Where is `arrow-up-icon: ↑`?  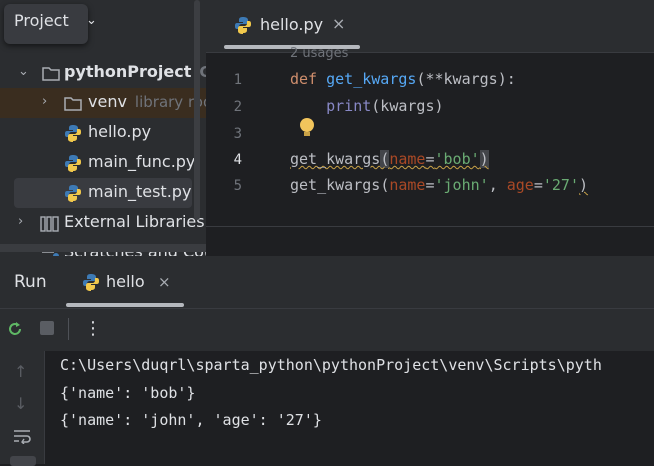
arrow-up-icon: ↑ is located at coordinates (20, 371).